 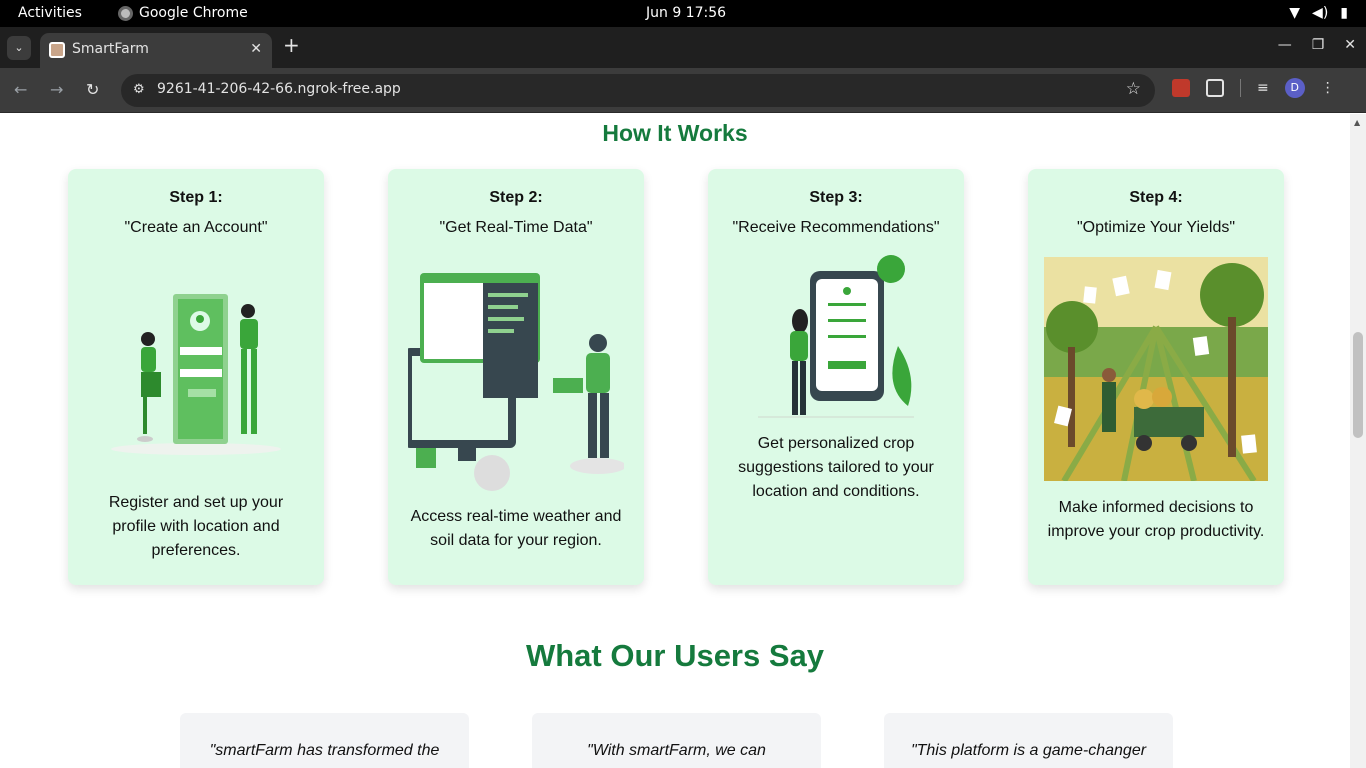 What do you see at coordinates (1253, 88) in the screenshot?
I see `toolbar-actions: ≡ D ⋮` at bounding box center [1253, 88].